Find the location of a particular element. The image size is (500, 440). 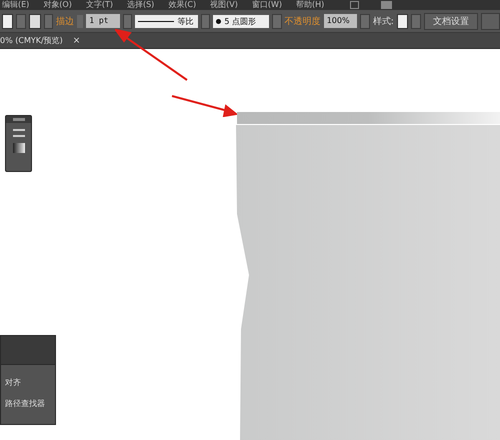

menu-icon is located at coordinates (18, 133).